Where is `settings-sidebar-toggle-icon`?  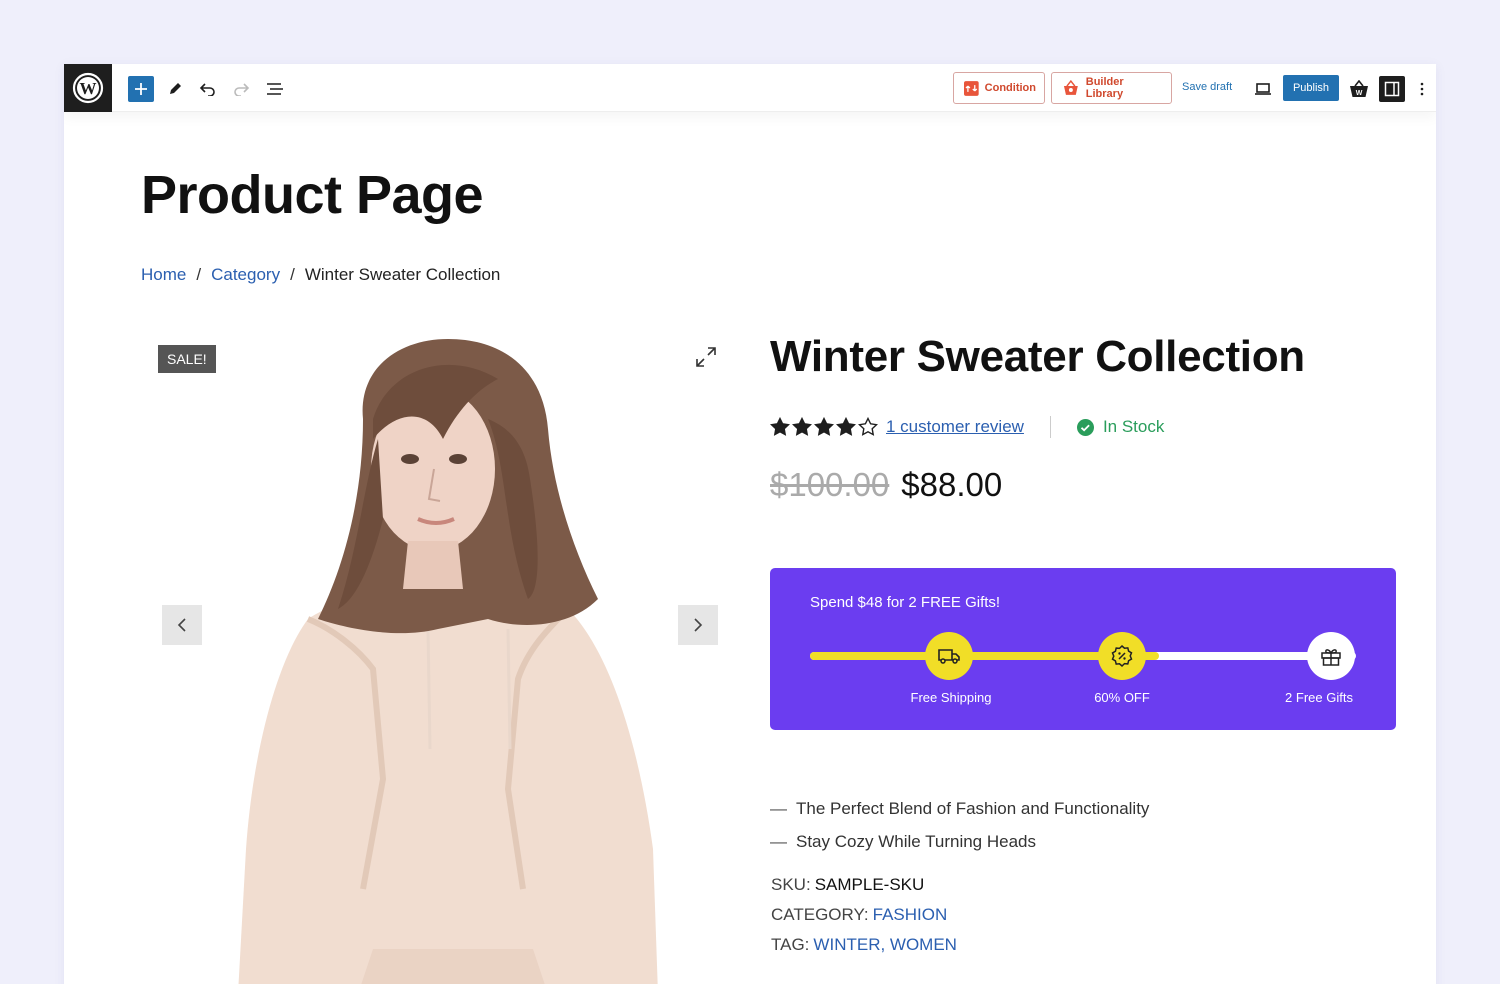
settings-sidebar-toggle-icon is located at coordinates (1392, 89).